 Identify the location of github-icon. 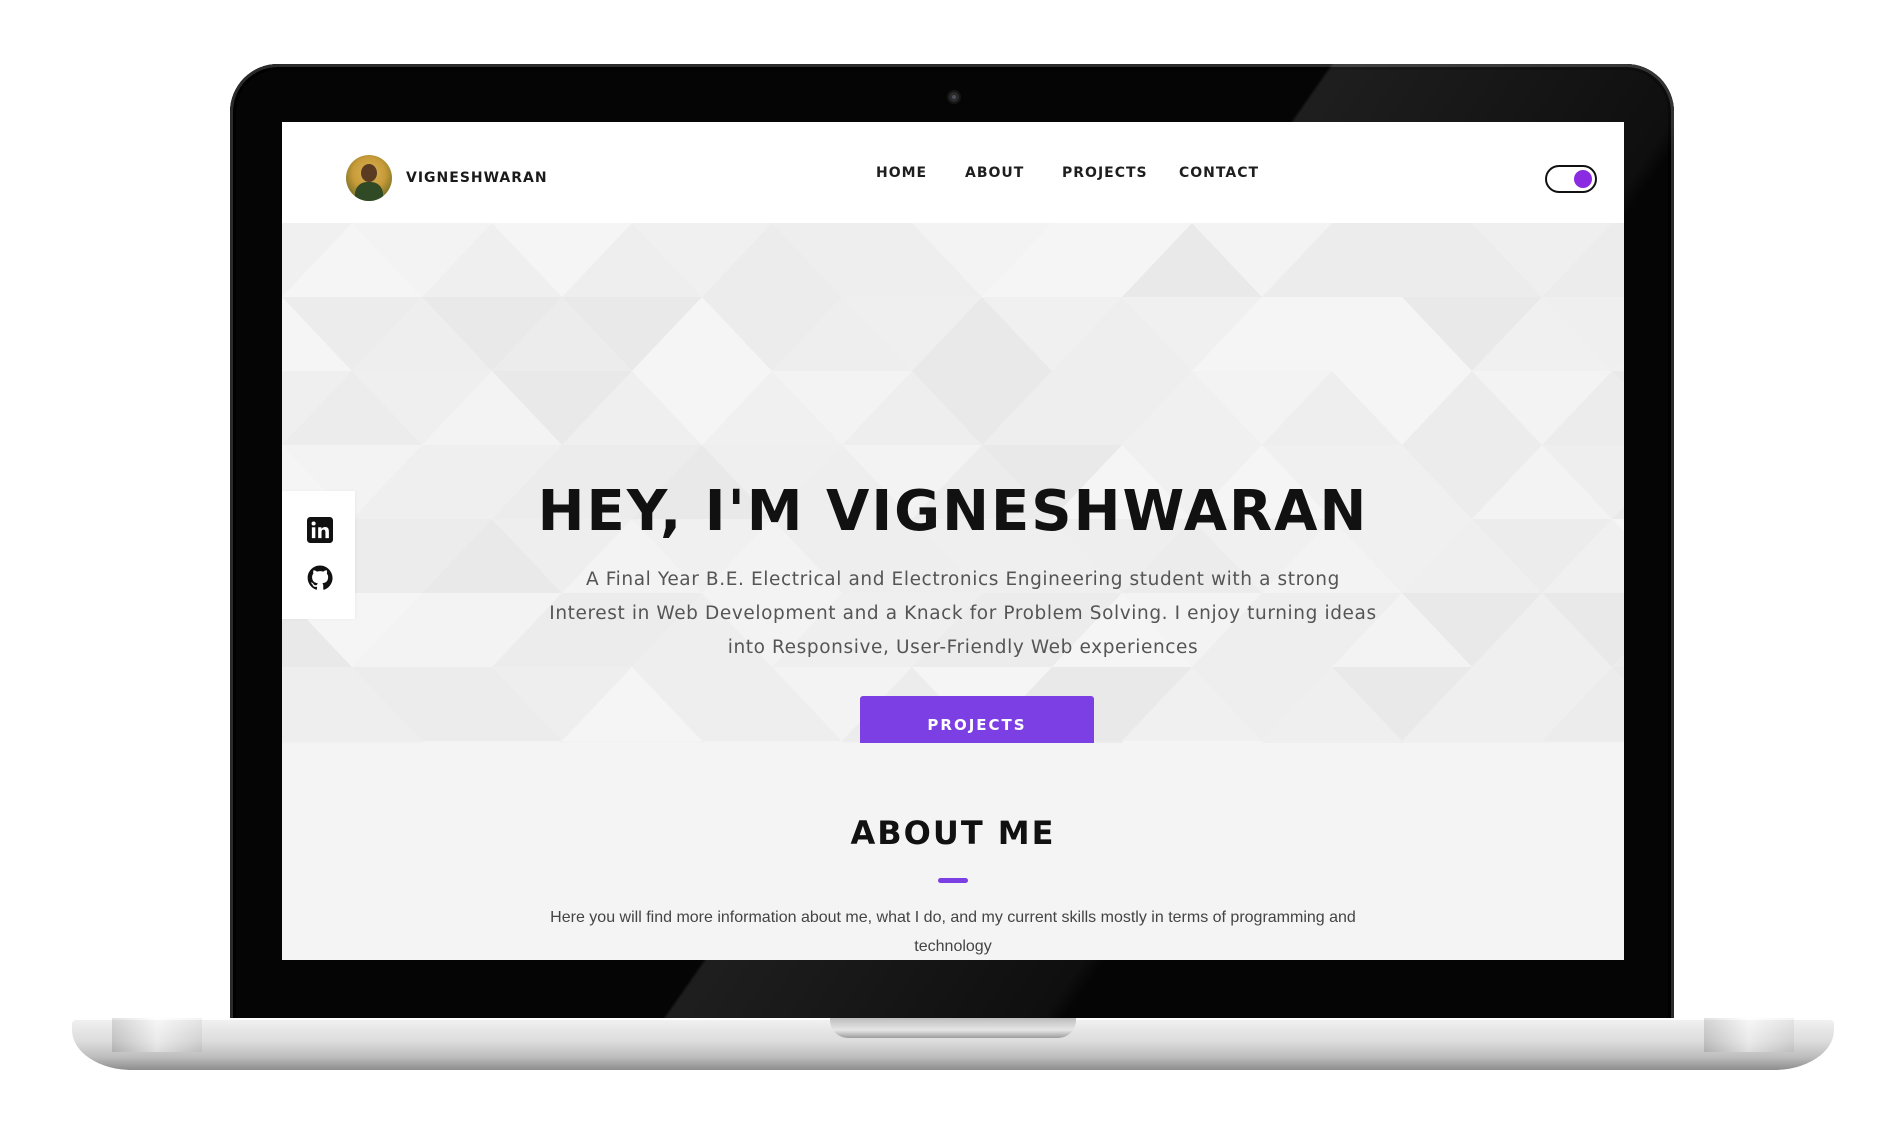
(320, 578).